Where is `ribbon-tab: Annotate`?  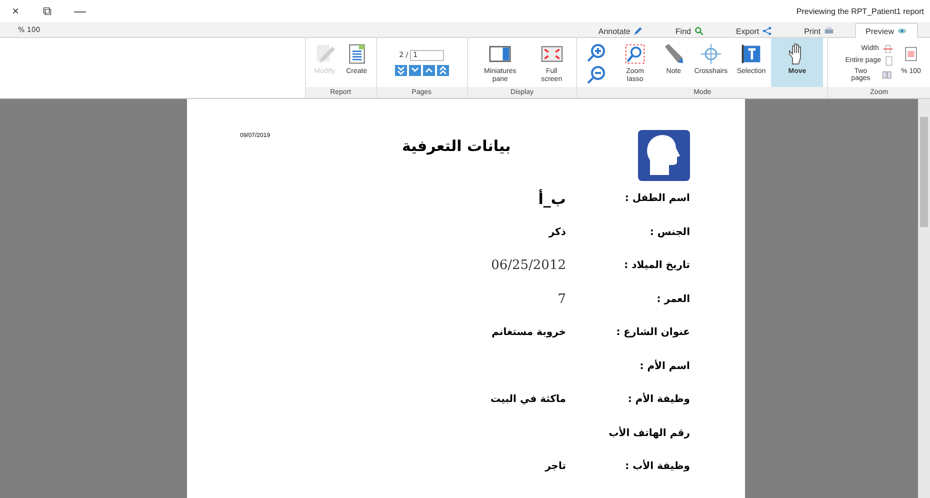 ribbon-tab: Annotate is located at coordinates (620, 30).